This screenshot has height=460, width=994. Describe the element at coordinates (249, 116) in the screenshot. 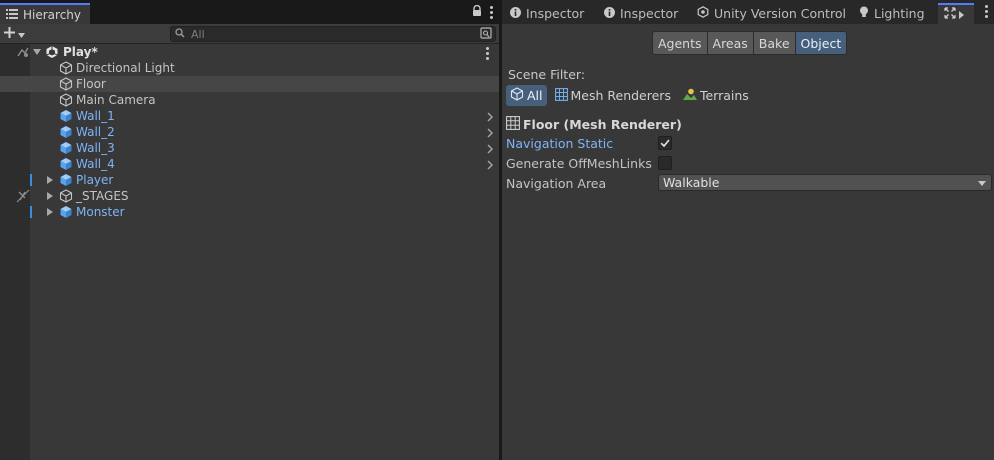

I see `tree-row-wall-1: Wall_1` at that location.